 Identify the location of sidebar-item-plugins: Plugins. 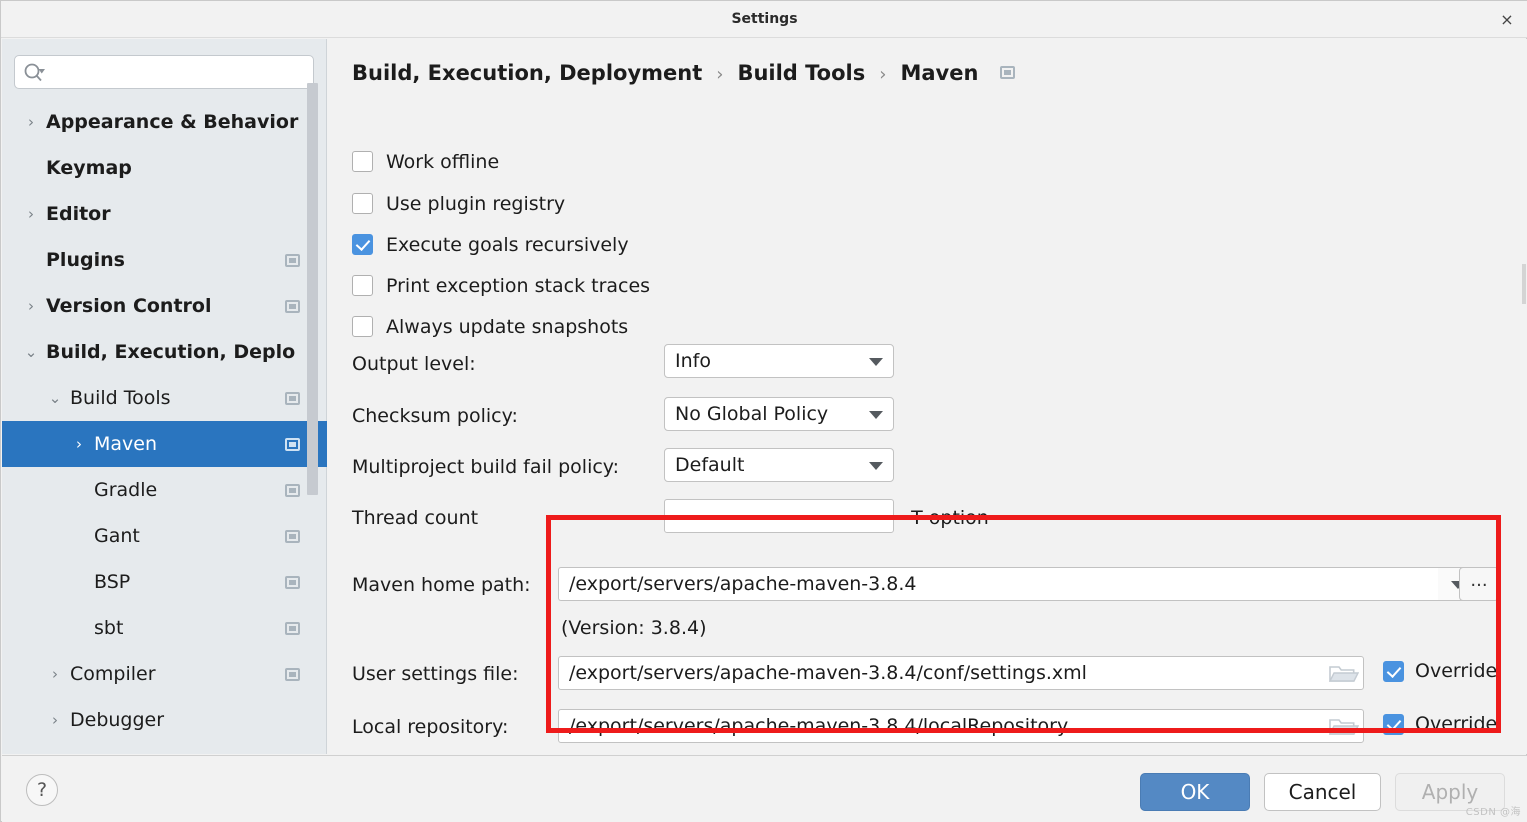
(164, 260).